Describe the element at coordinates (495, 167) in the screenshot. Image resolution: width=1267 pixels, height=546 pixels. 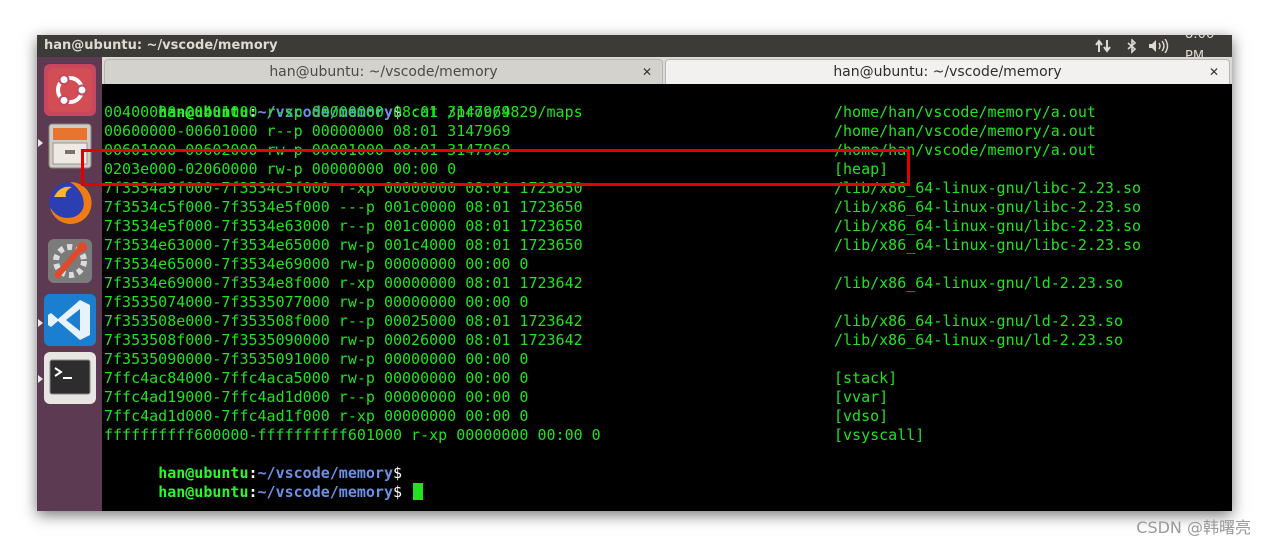
I see `heap-highlight-box` at that location.